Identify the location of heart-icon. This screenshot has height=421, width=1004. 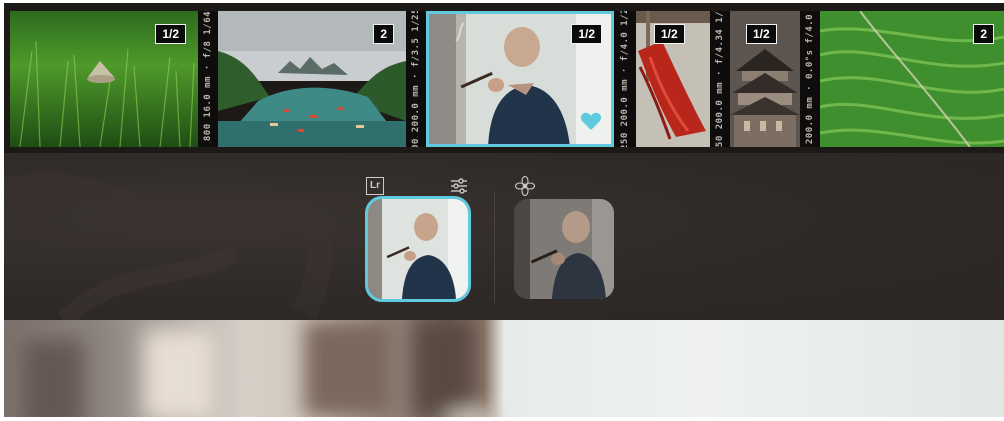
(591, 121).